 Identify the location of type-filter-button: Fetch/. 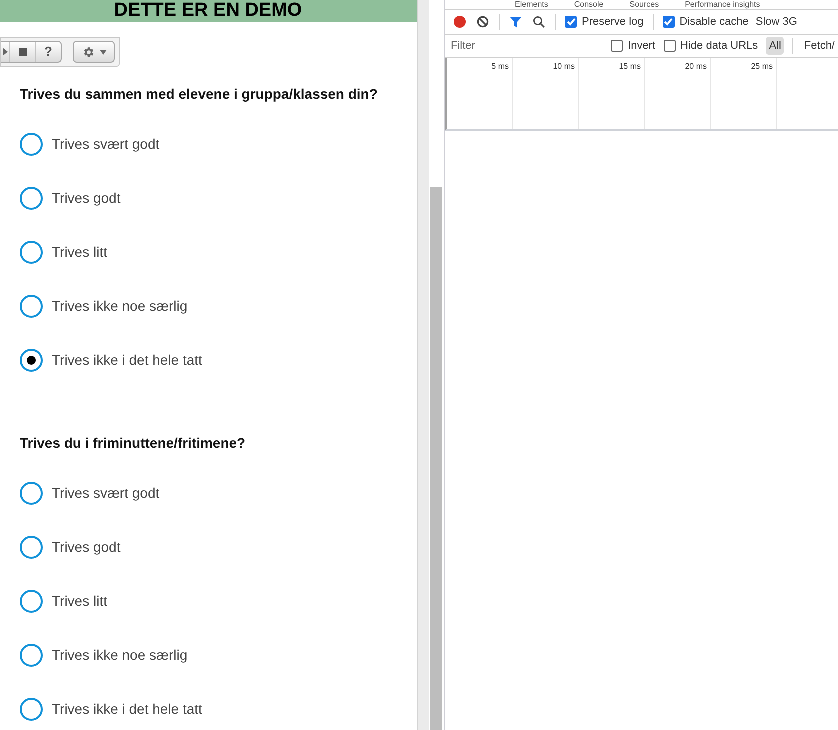
(819, 46).